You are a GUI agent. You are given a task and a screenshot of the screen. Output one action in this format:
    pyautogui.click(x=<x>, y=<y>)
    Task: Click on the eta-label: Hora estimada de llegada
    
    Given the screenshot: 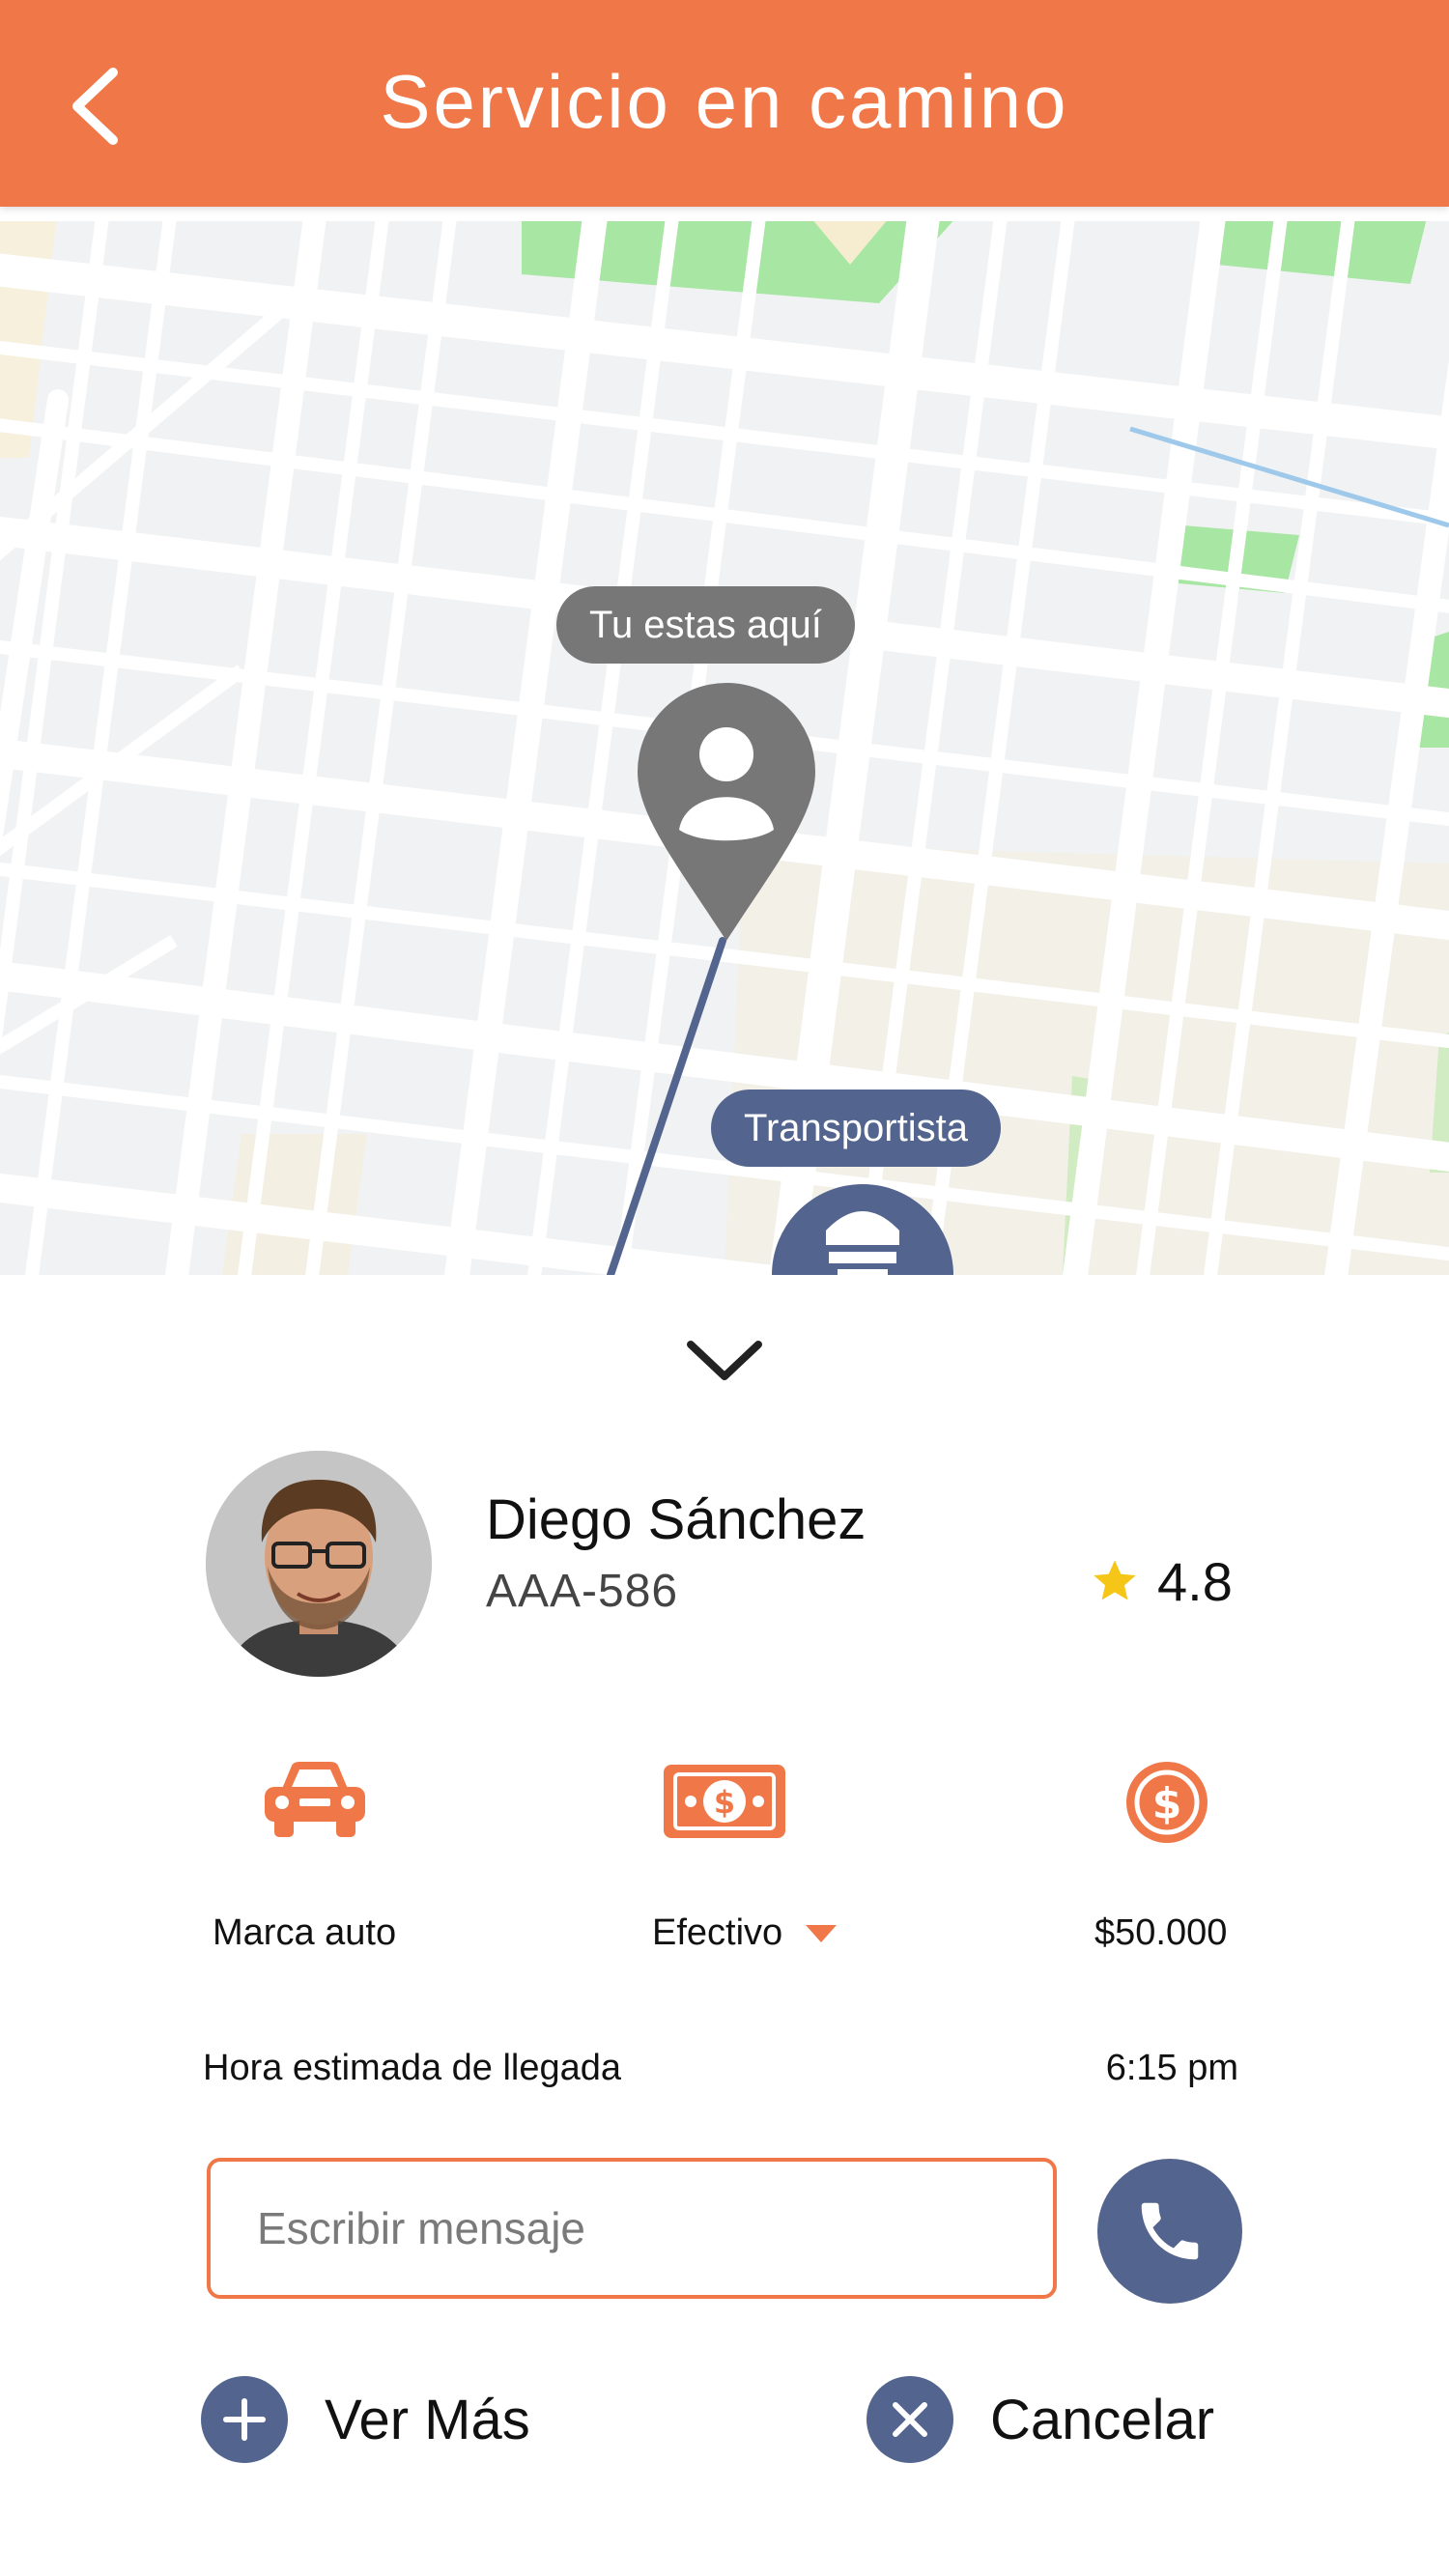 What is the action you would take?
    pyautogui.click(x=412, y=2068)
    